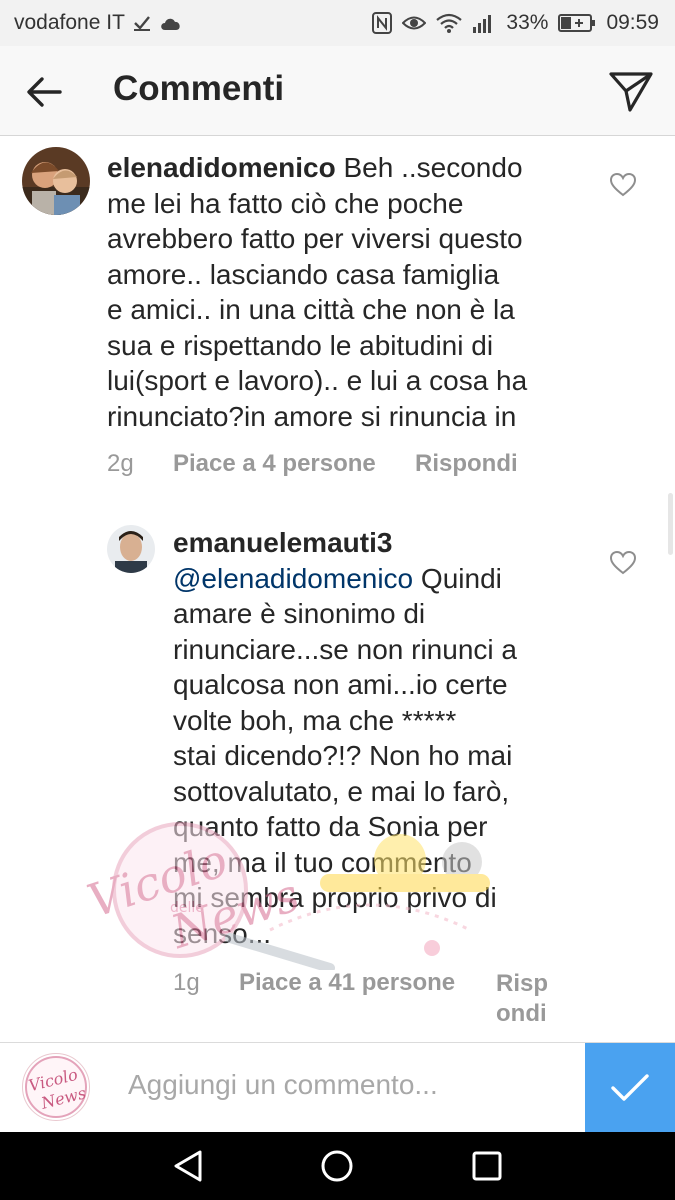 The width and height of the screenshot is (675, 1200). I want to click on reply-label-line: ondi, so click(521, 1013).